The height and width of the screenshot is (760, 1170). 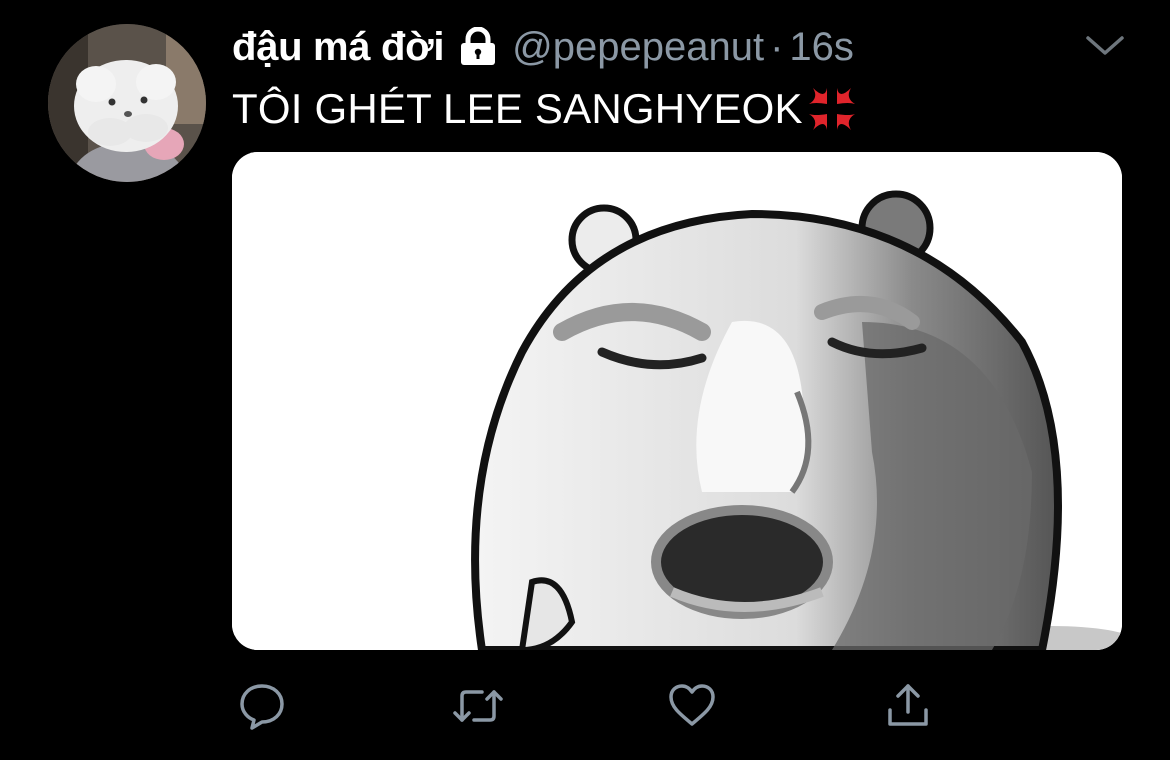 I want to click on display-name: đậu má đời, so click(x=338, y=47).